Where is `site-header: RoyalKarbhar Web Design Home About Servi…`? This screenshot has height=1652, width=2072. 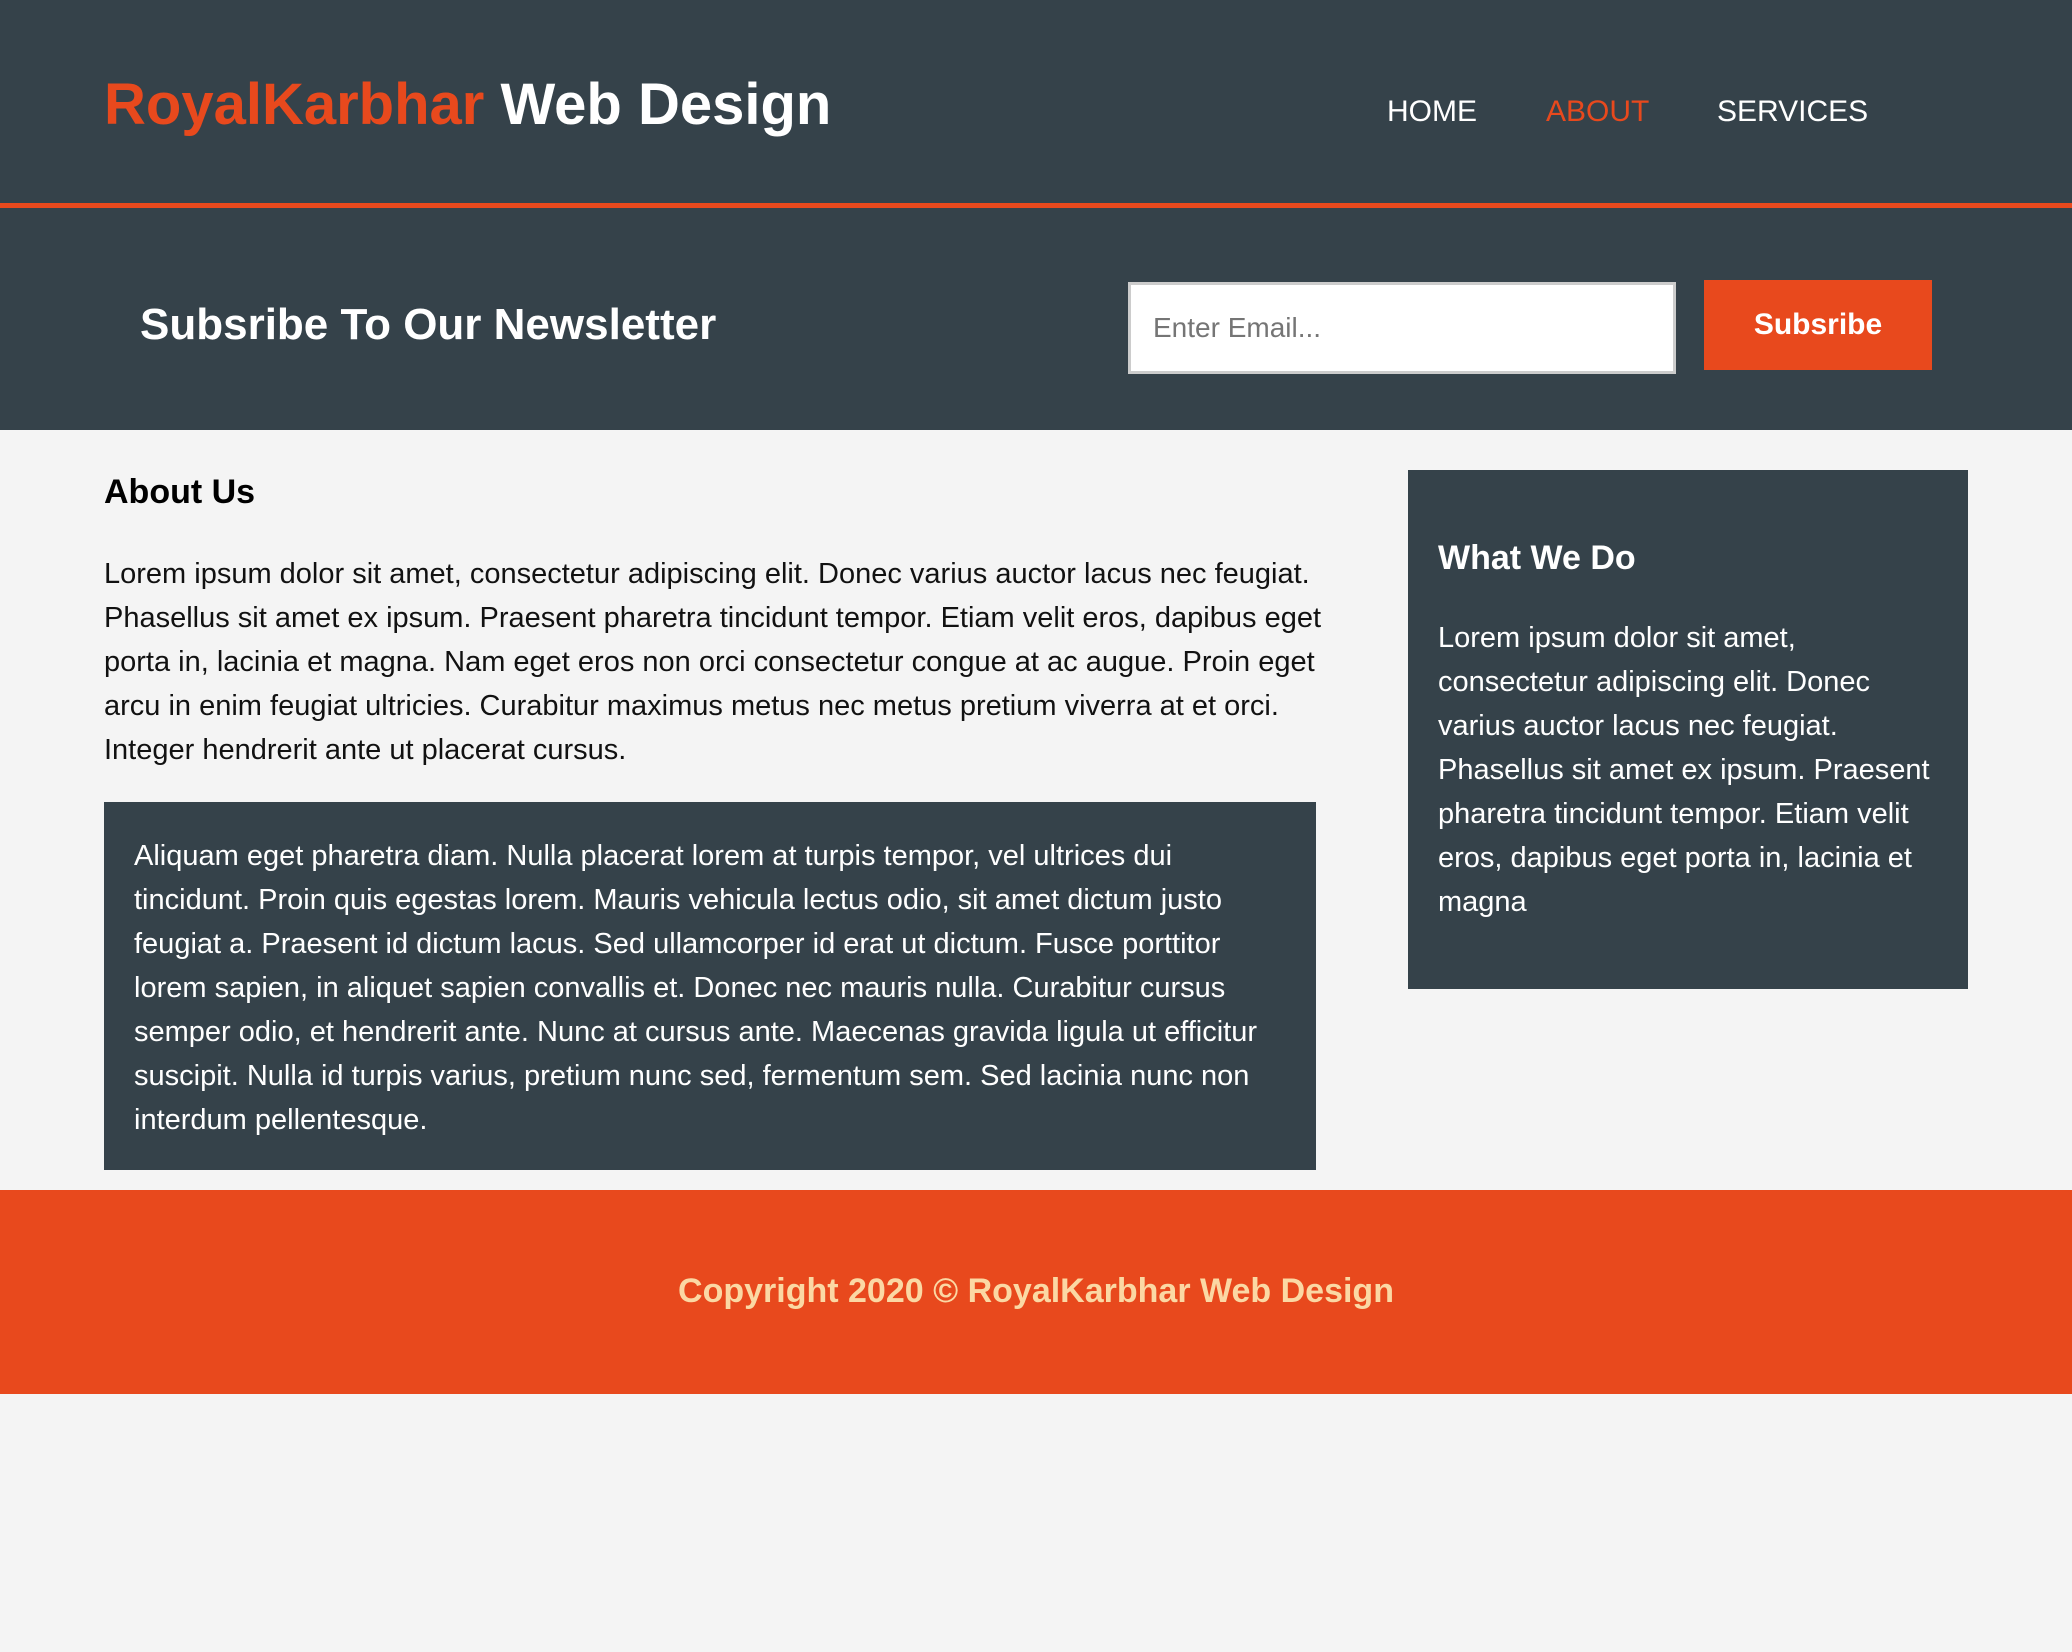
site-header: RoyalKarbhar Web Design Home About Servi… is located at coordinates (1036, 104).